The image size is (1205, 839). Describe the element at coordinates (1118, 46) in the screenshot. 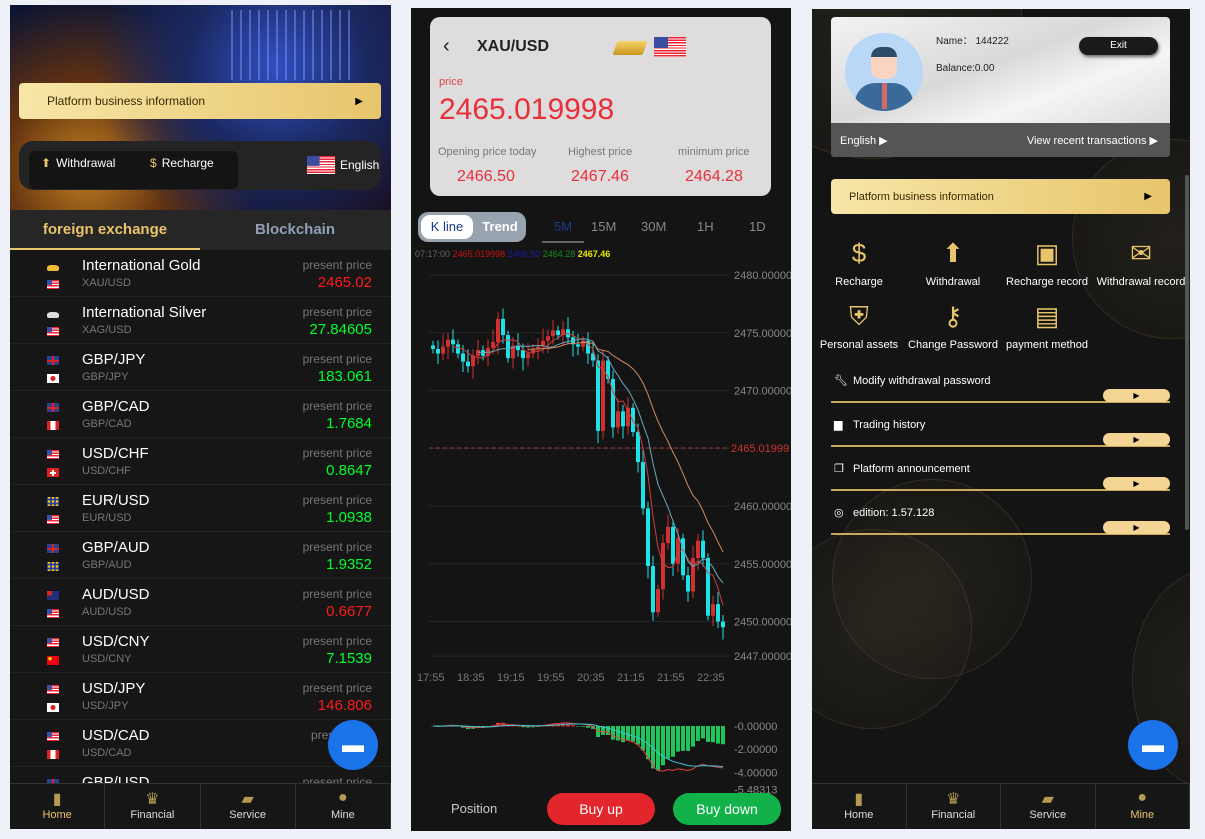

I see `exit-button: Exit` at that location.